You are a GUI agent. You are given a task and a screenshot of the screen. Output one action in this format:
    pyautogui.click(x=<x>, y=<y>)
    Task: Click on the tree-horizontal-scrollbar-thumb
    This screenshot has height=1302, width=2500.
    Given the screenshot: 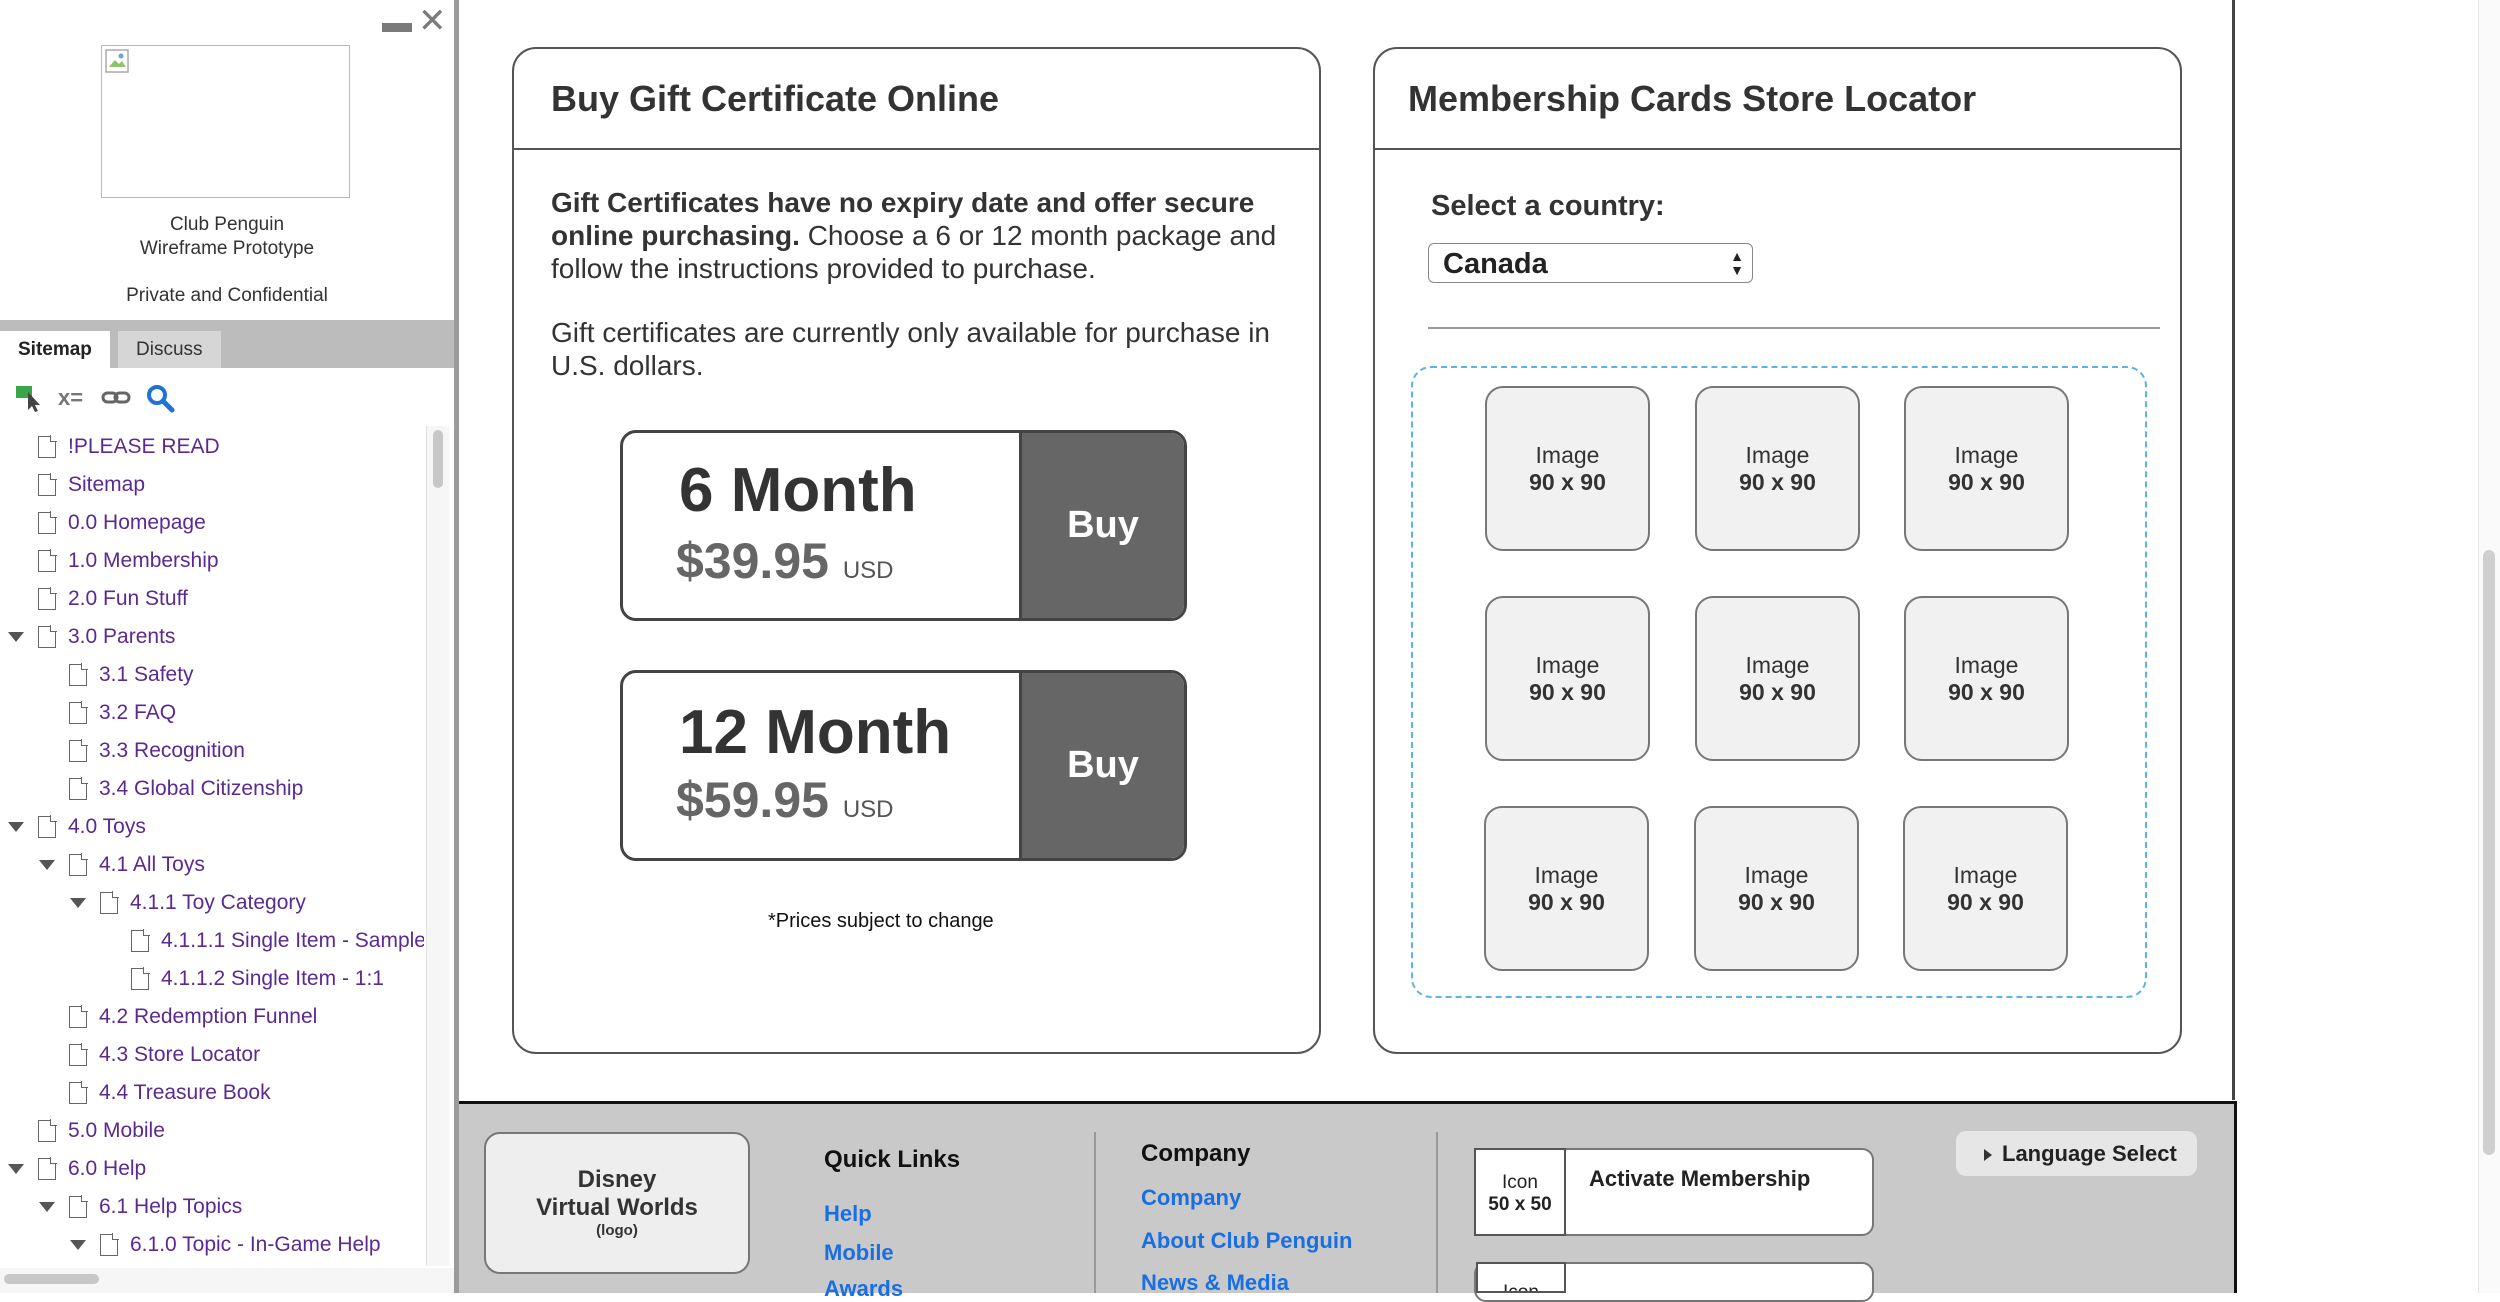 What is the action you would take?
    pyautogui.click(x=51, y=1279)
    